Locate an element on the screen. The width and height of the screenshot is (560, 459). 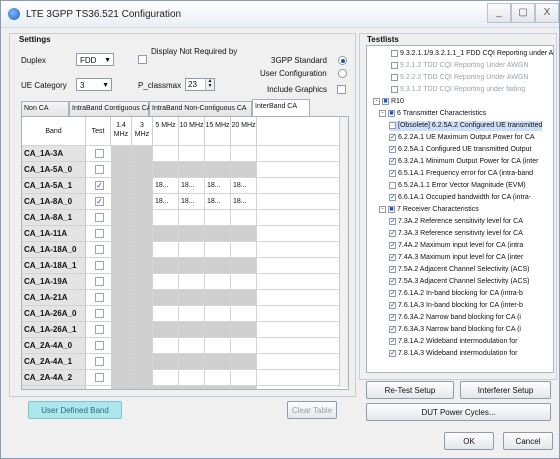
table-row: CA_1A-3A is located at coordinates (181, 153).